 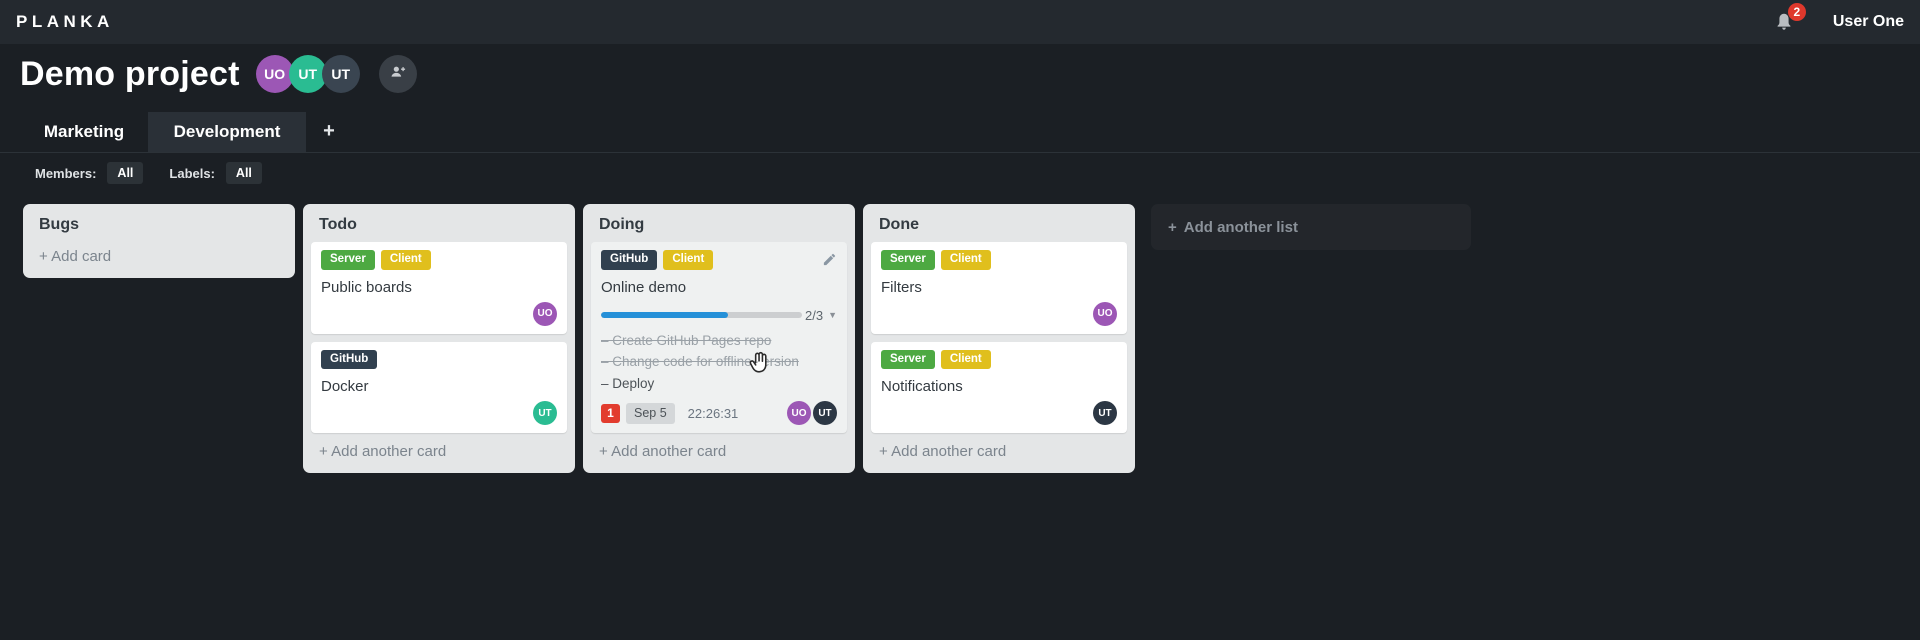 I want to click on add-member-button, so click(x=397, y=74).